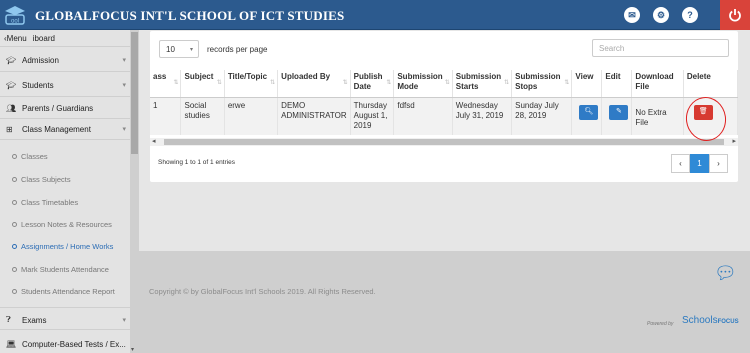 This screenshot has width=750, height=353. Describe the element at coordinates (11, 60) in the screenshot. I see `graduation-cap-icon: 🎓︎` at that location.